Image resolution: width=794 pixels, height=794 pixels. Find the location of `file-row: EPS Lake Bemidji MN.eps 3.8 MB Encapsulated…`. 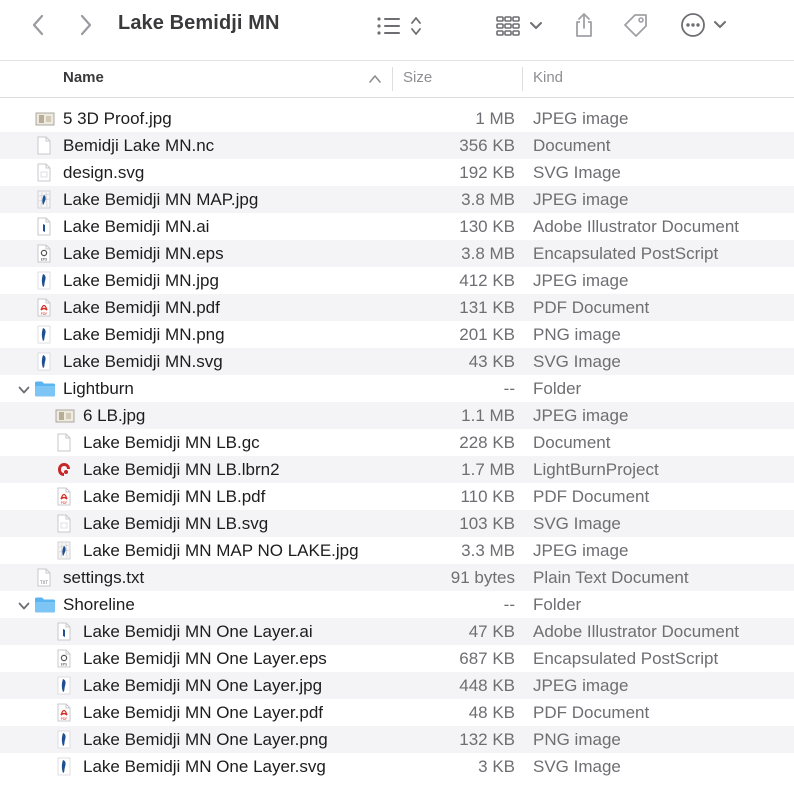

file-row: EPS Lake Bemidji MN.eps 3.8 MB Encapsulated… is located at coordinates (397, 253).